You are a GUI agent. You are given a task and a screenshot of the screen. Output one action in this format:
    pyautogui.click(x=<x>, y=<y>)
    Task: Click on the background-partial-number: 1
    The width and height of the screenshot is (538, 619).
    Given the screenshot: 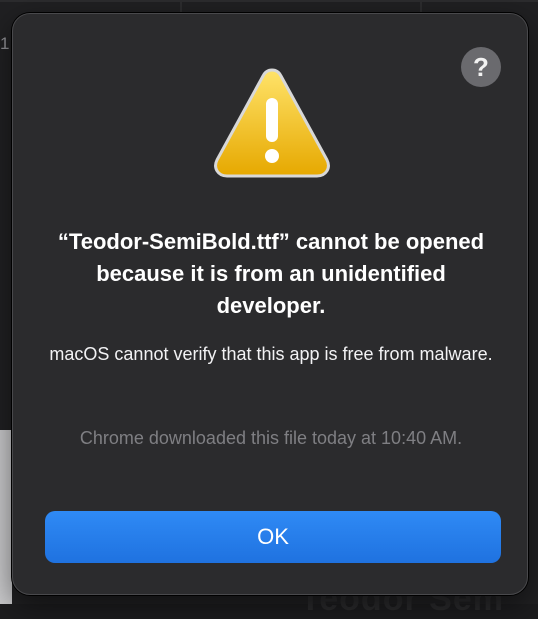 What is the action you would take?
    pyautogui.click(x=5, y=43)
    